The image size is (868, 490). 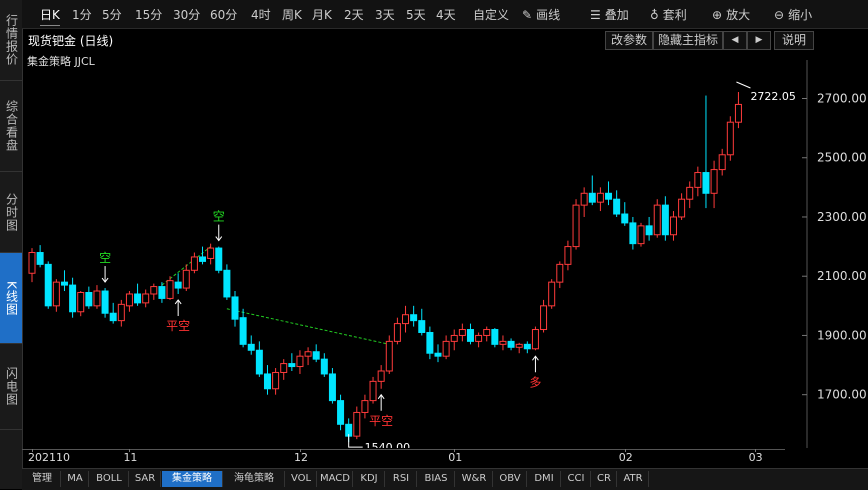 I want to click on zoom-out-tool-button: ⊖ 缩小, so click(x=793, y=14).